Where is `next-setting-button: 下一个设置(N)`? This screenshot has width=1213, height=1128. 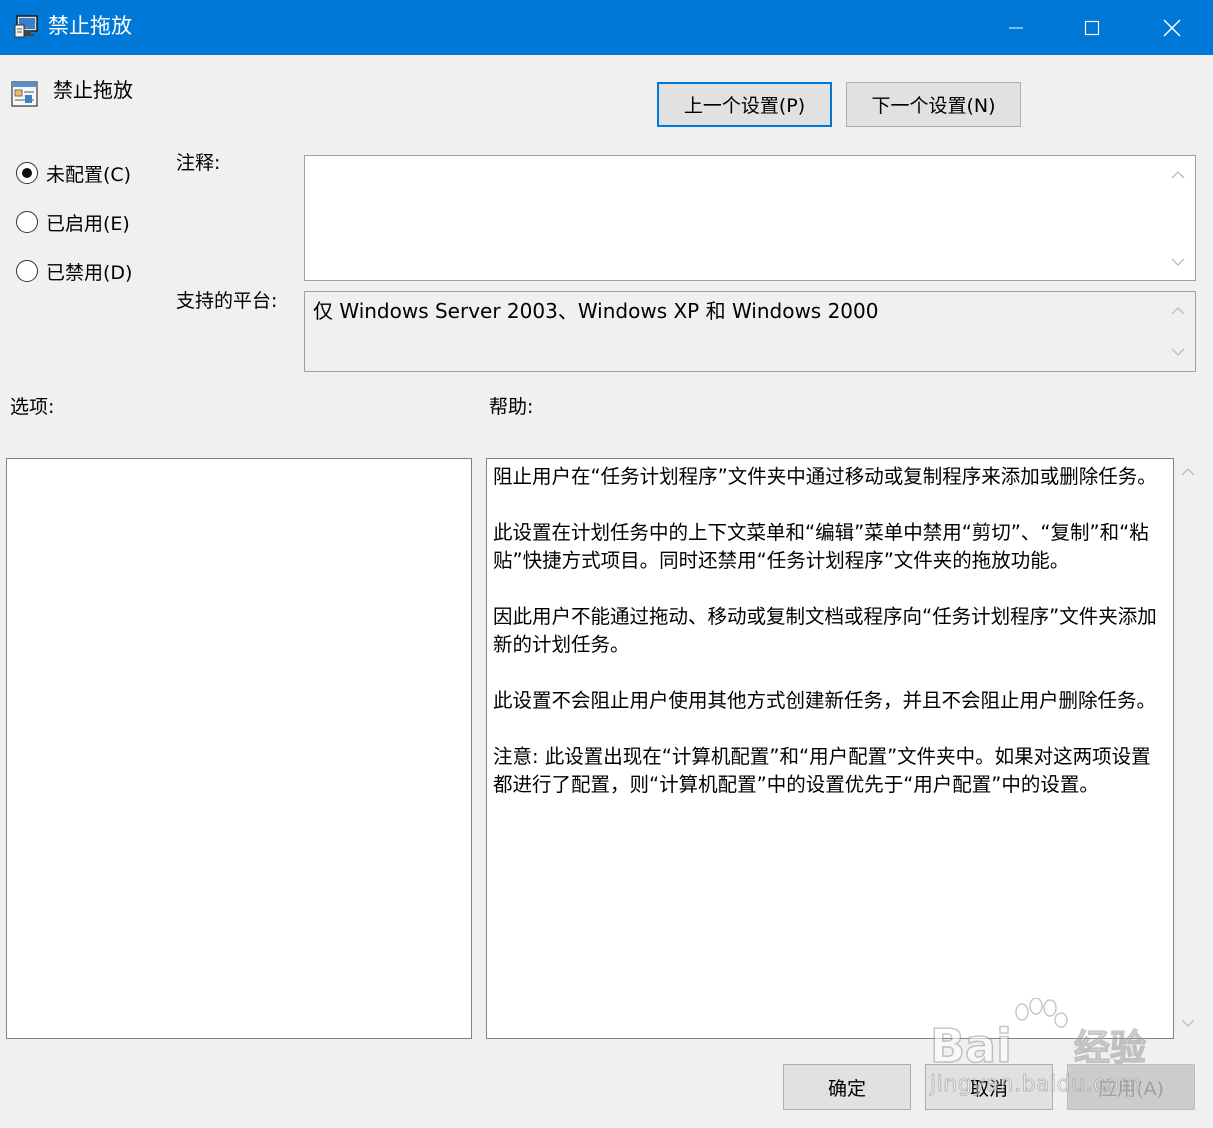
next-setting-button: 下一个设置(N) is located at coordinates (933, 104).